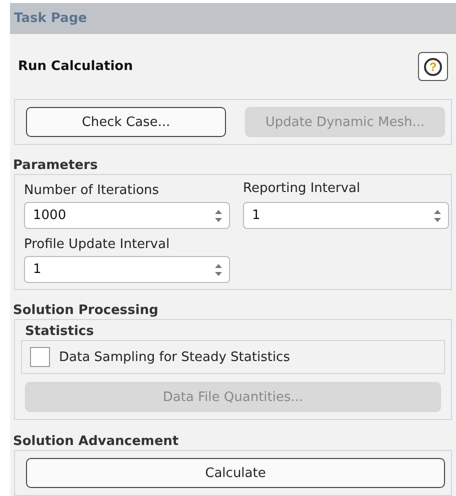  What do you see at coordinates (55, 165) in the screenshot?
I see `section-heading: Parameters` at bounding box center [55, 165].